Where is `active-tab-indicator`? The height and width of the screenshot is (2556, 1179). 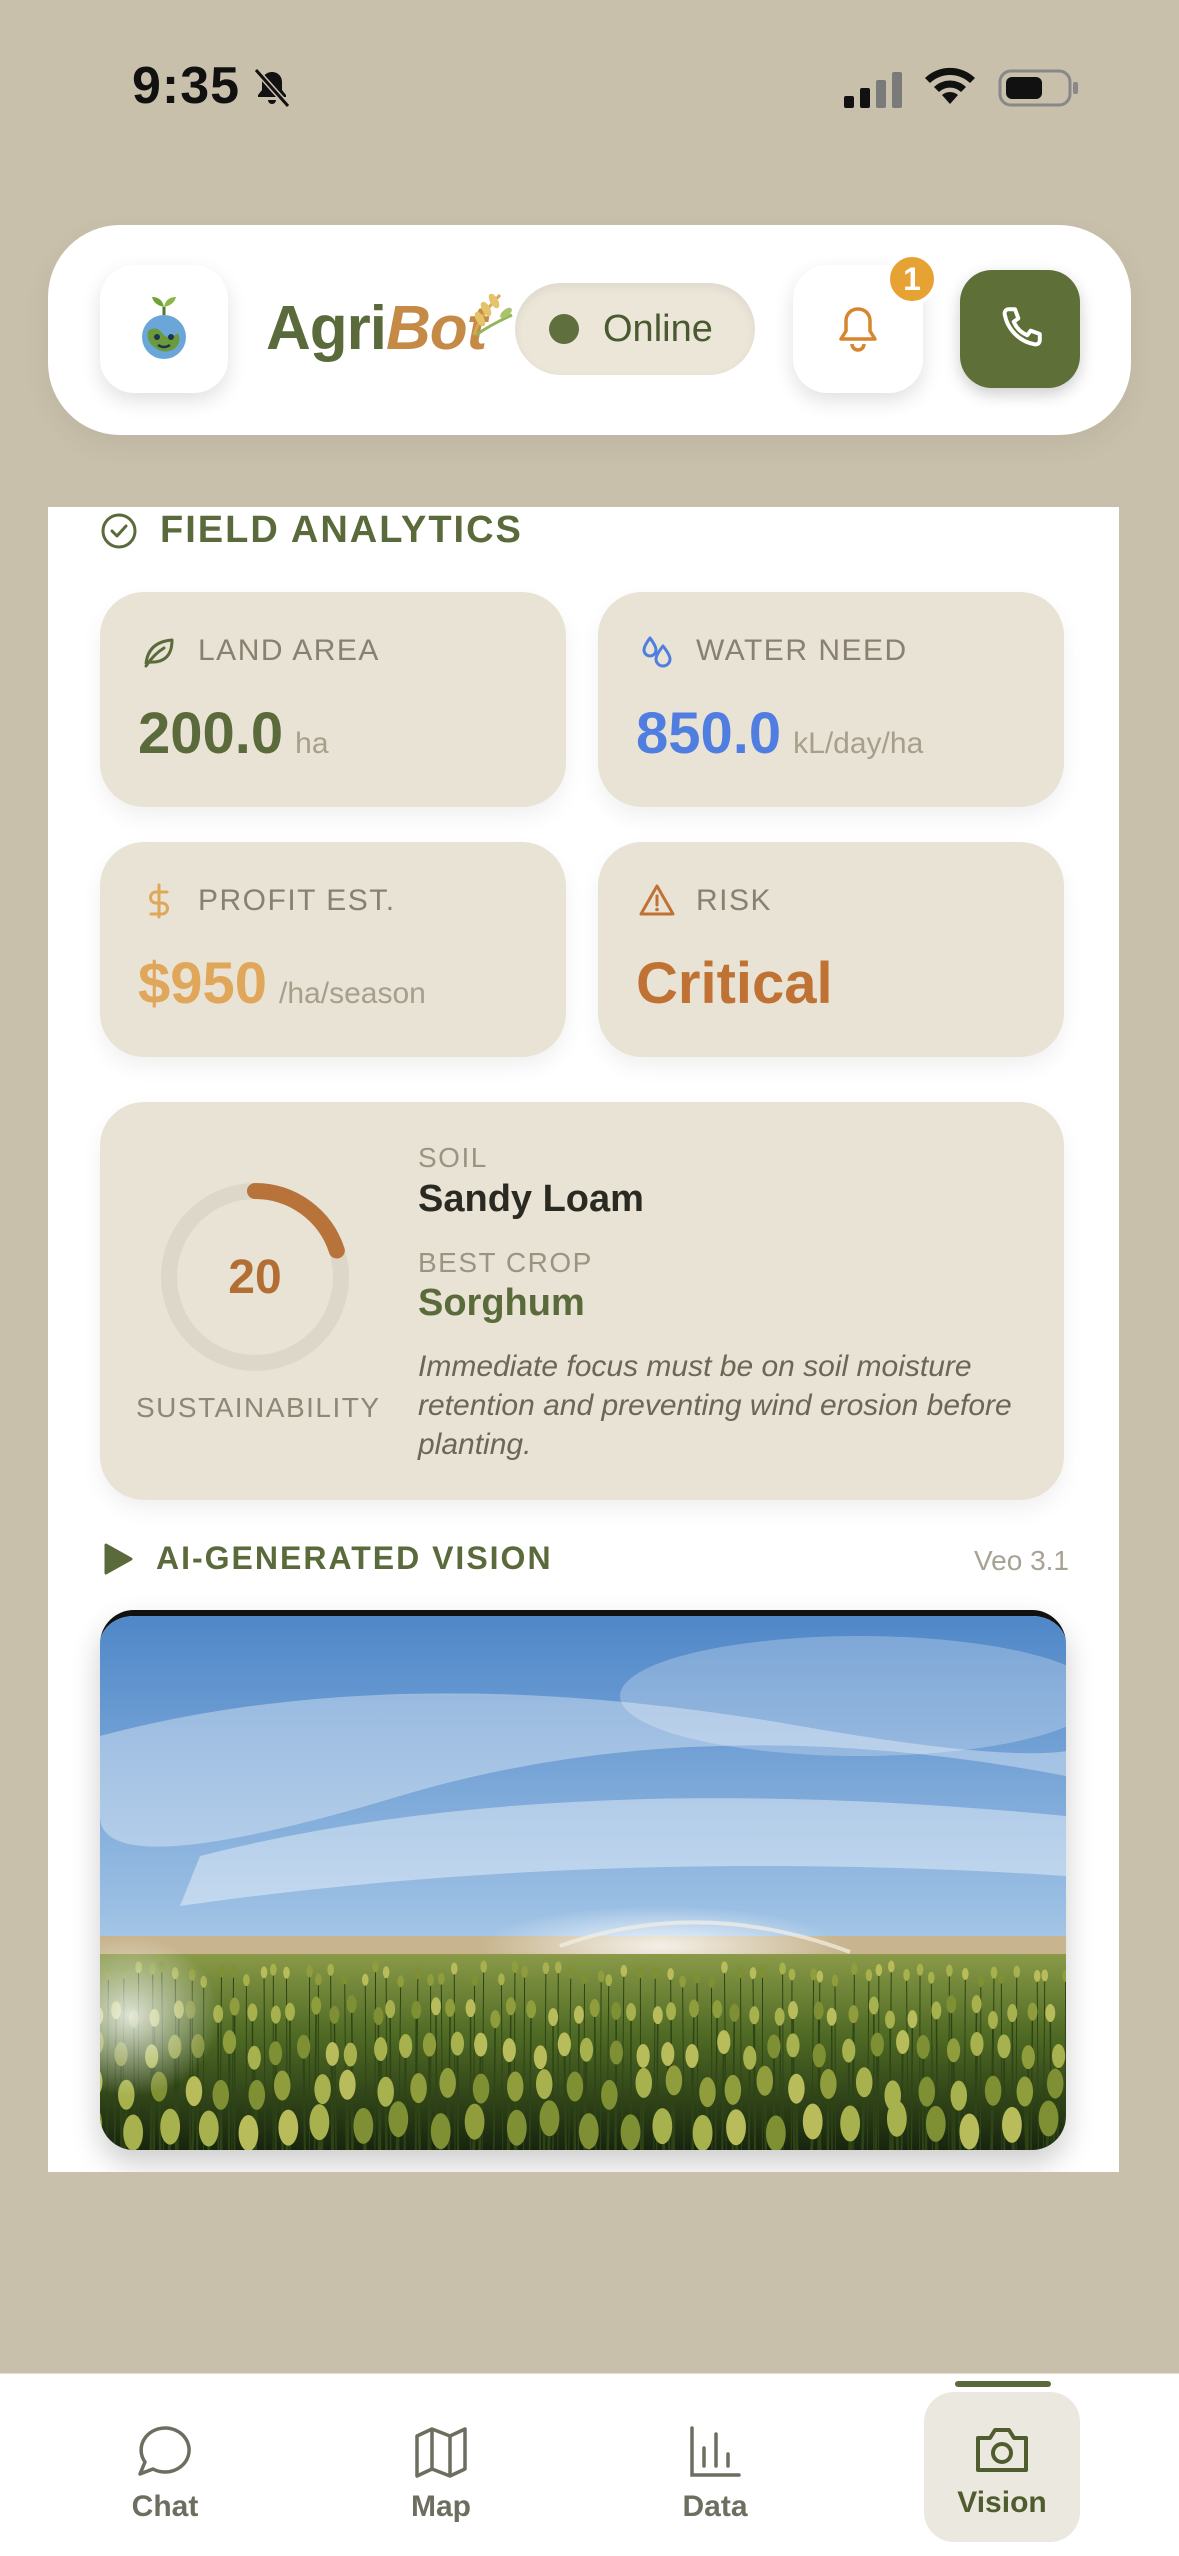
active-tab-indicator is located at coordinates (1003, 2384).